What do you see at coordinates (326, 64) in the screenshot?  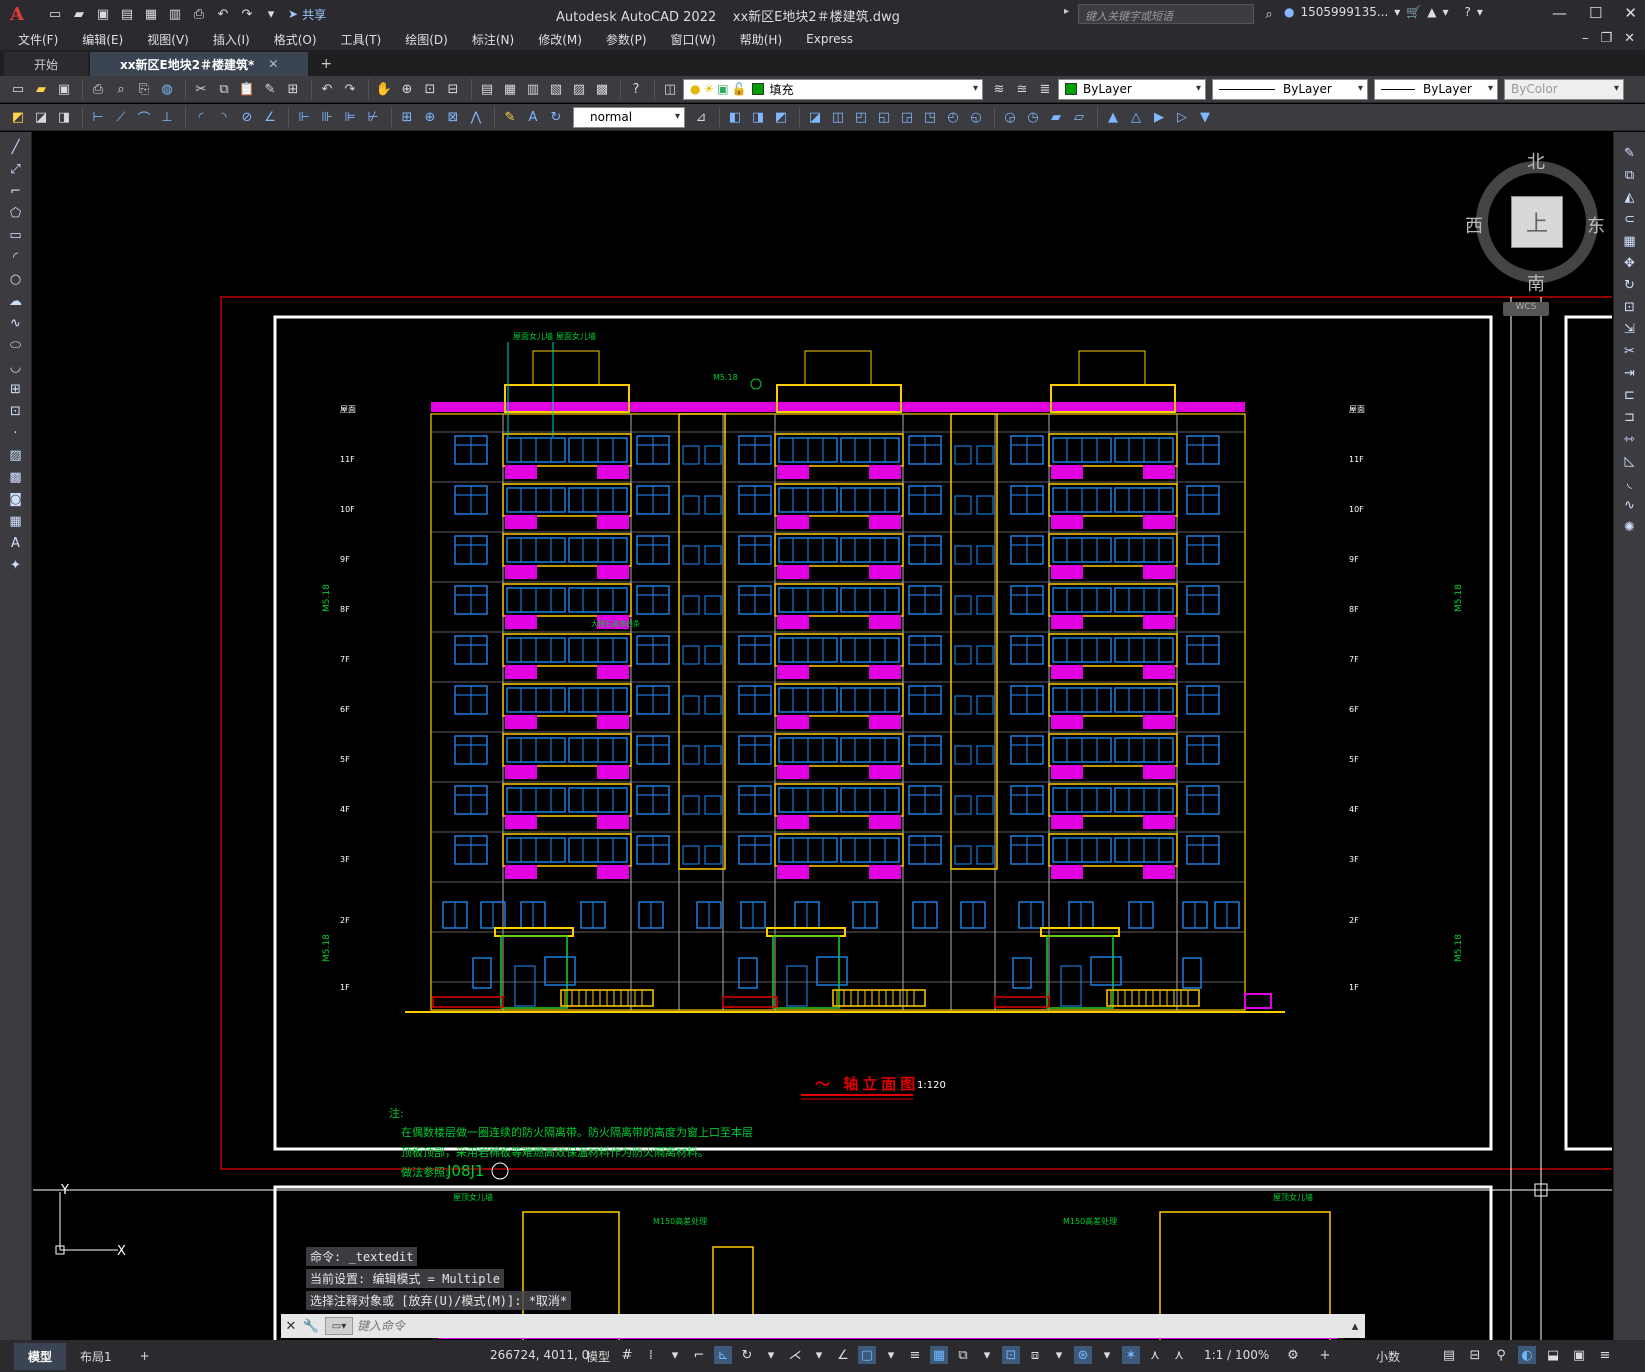 I see `add-tab-icon: +` at bounding box center [326, 64].